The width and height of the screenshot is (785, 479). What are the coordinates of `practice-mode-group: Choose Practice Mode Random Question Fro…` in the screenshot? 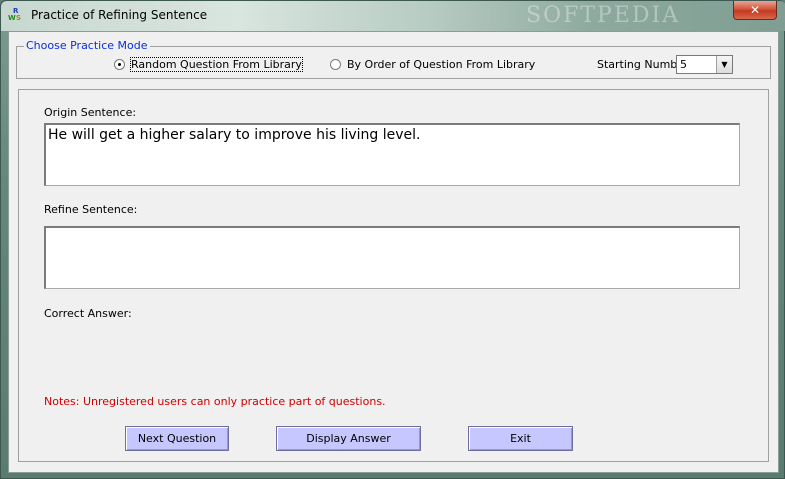 It's located at (393, 59).